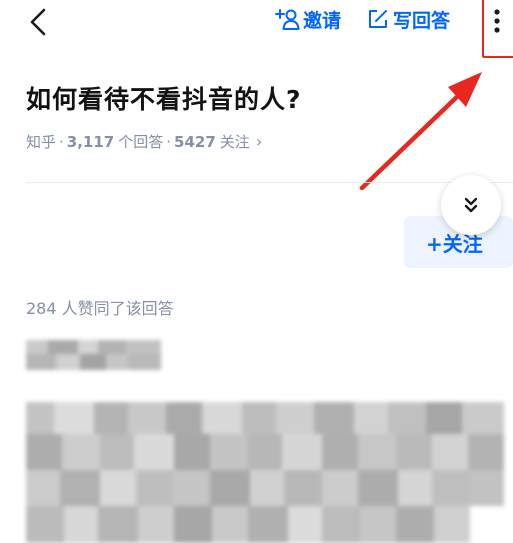  What do you see at coordinates (259, 141) in the screenshot?
I see `chevron-right-icon: ›` at bounding box center [259, 141].